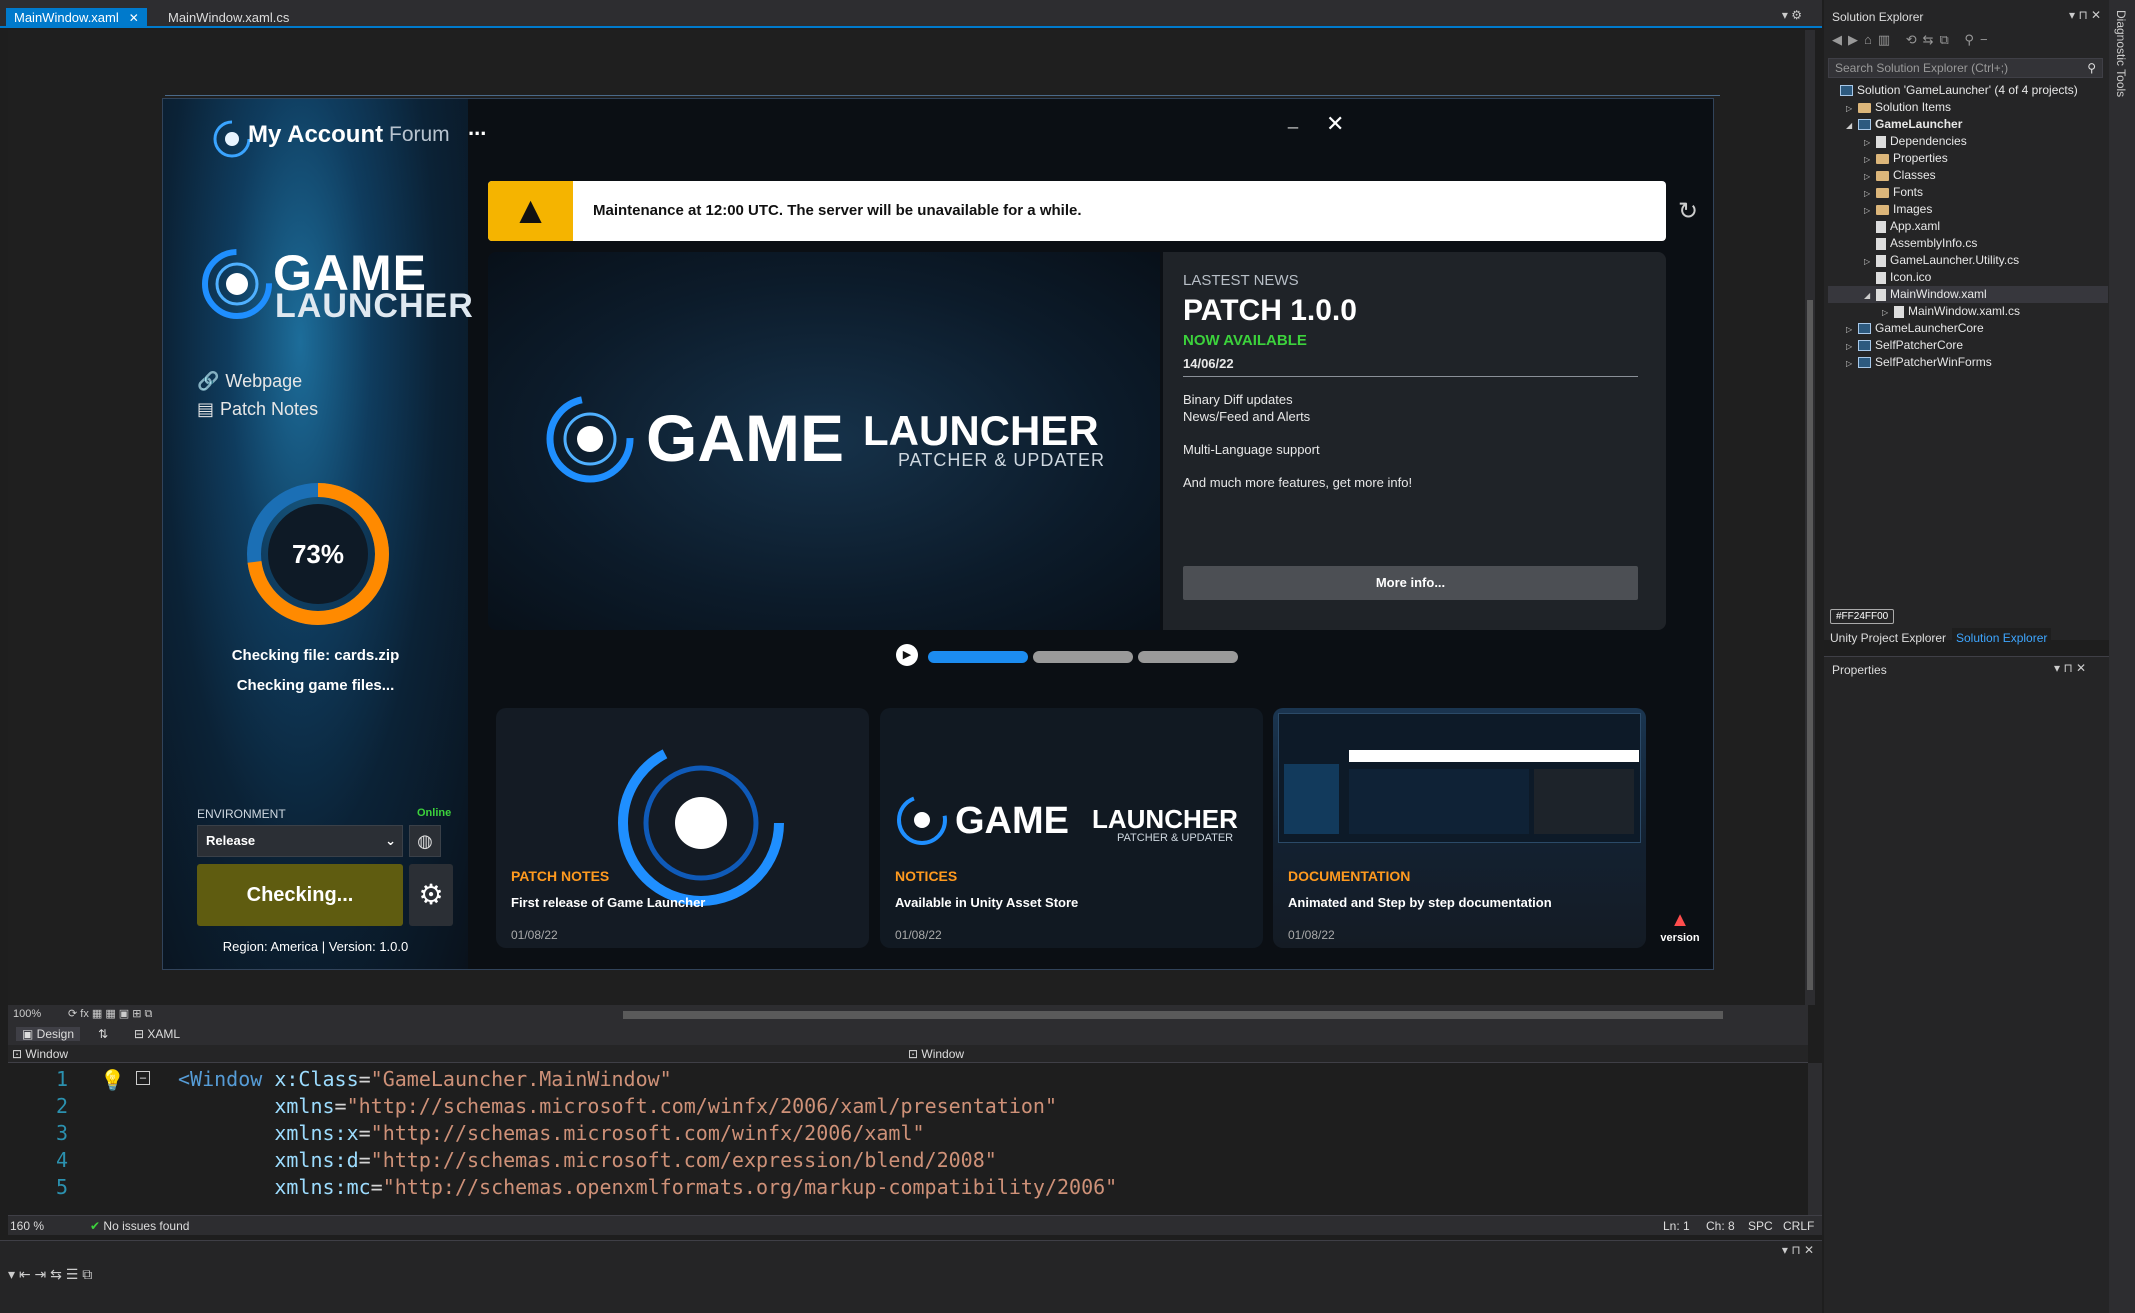 Image resolution: width=2135 pixels, height=1313 pixels. I want to click on designer-vscroll, so click(1810, 517).